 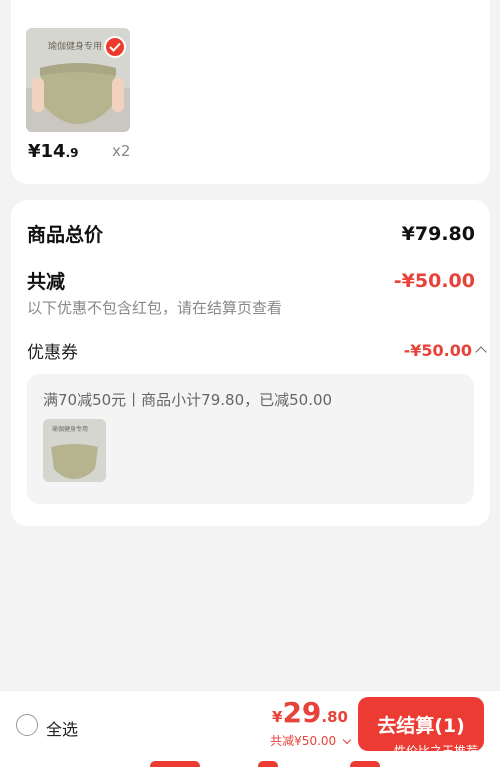 I want to click on coupon-label: 优惠券, so click(x=52, y=350).